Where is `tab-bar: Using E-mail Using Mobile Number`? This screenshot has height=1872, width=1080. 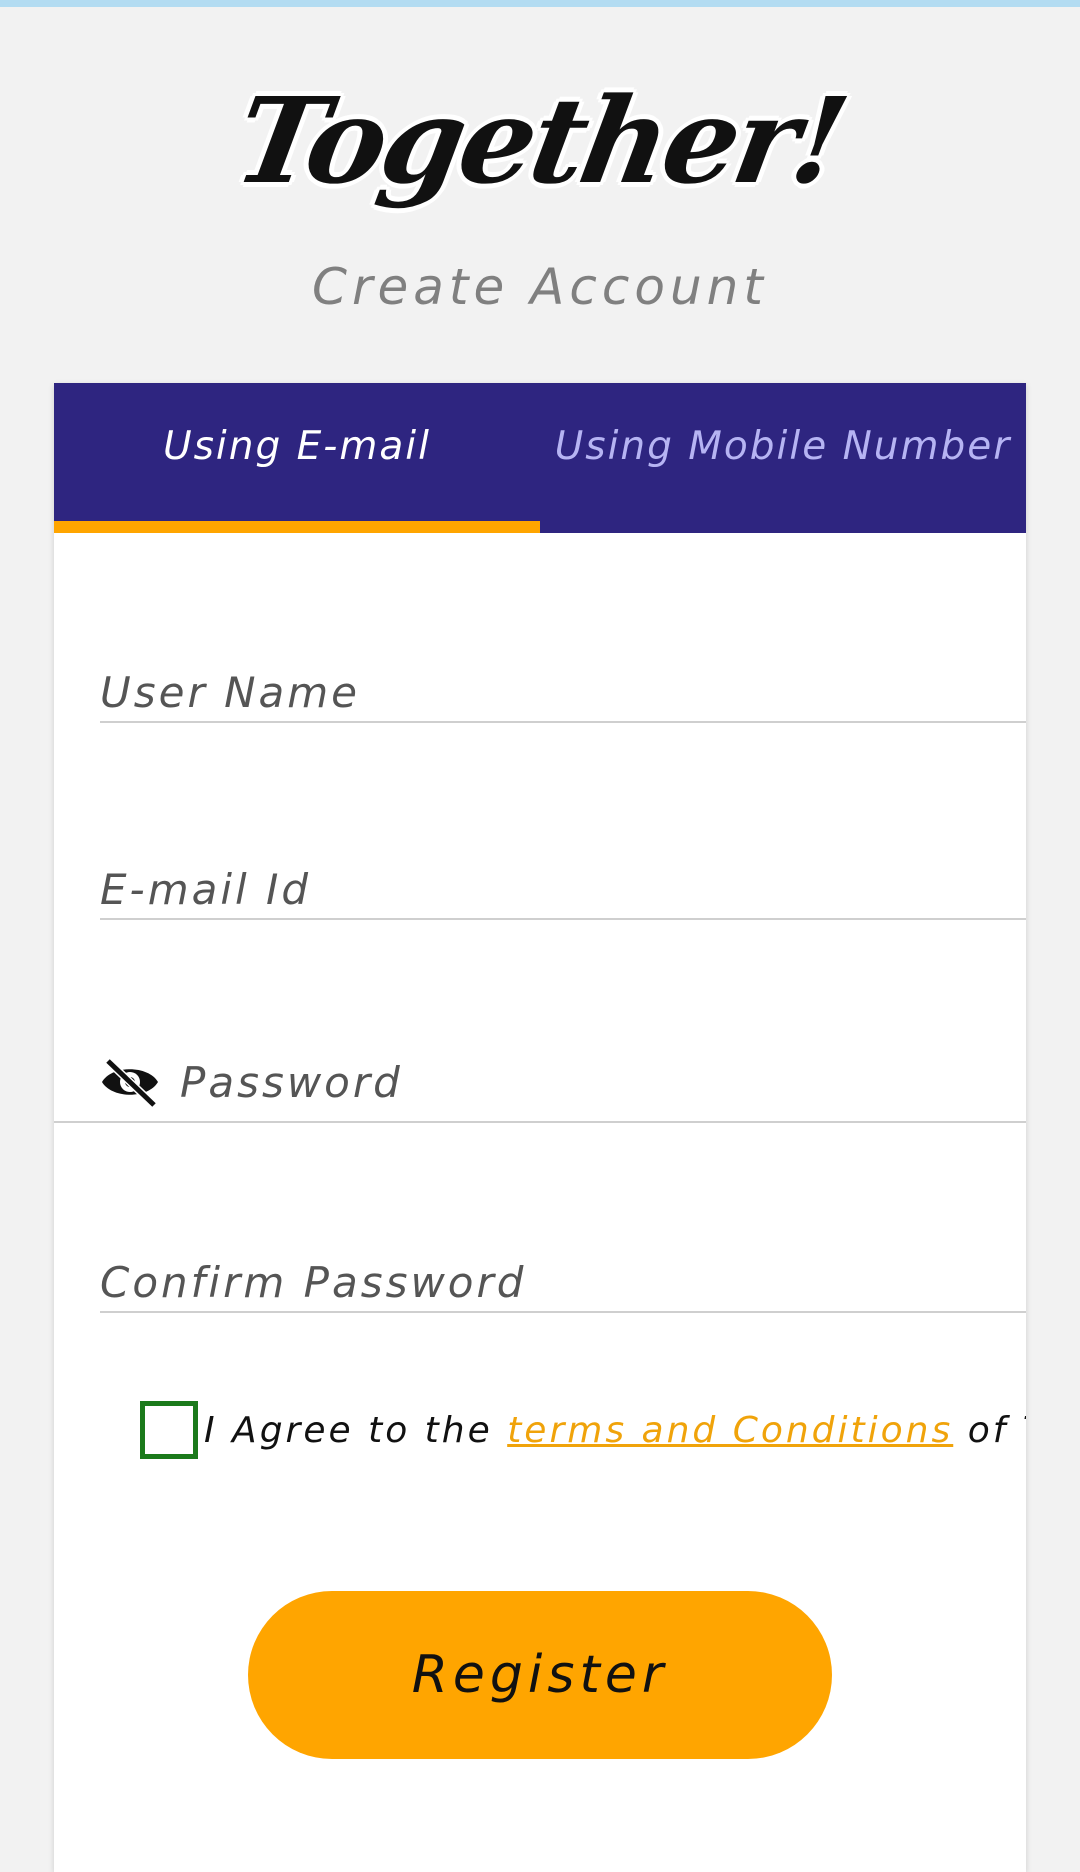 tab-bar: Using E-mail Using Mobile Number is located at coordinates (540, 458).